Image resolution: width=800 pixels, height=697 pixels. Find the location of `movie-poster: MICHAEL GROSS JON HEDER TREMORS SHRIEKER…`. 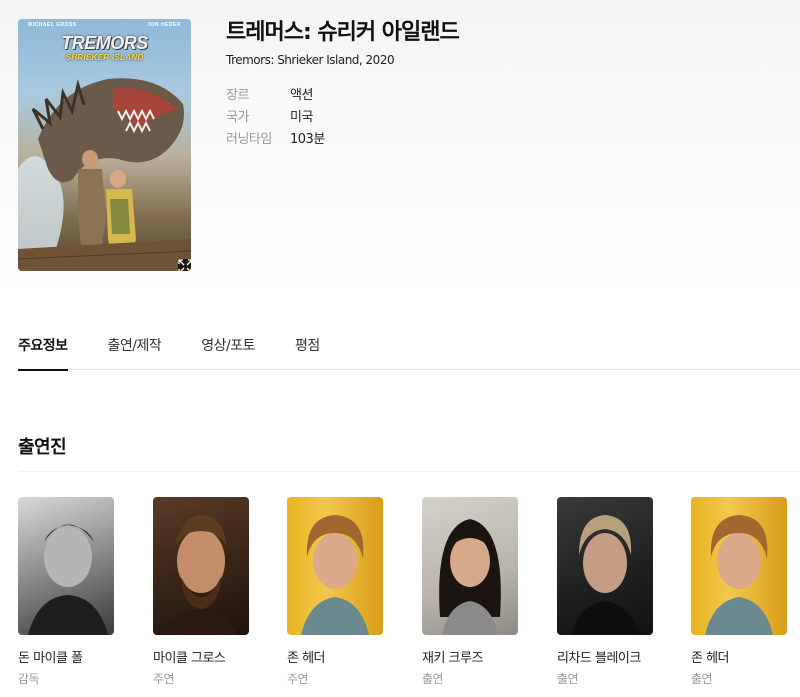

movie-poster: MICHAEL GROSS JON HEDER TREMORS SHRIEKER… is located at coordinates (104, 145).